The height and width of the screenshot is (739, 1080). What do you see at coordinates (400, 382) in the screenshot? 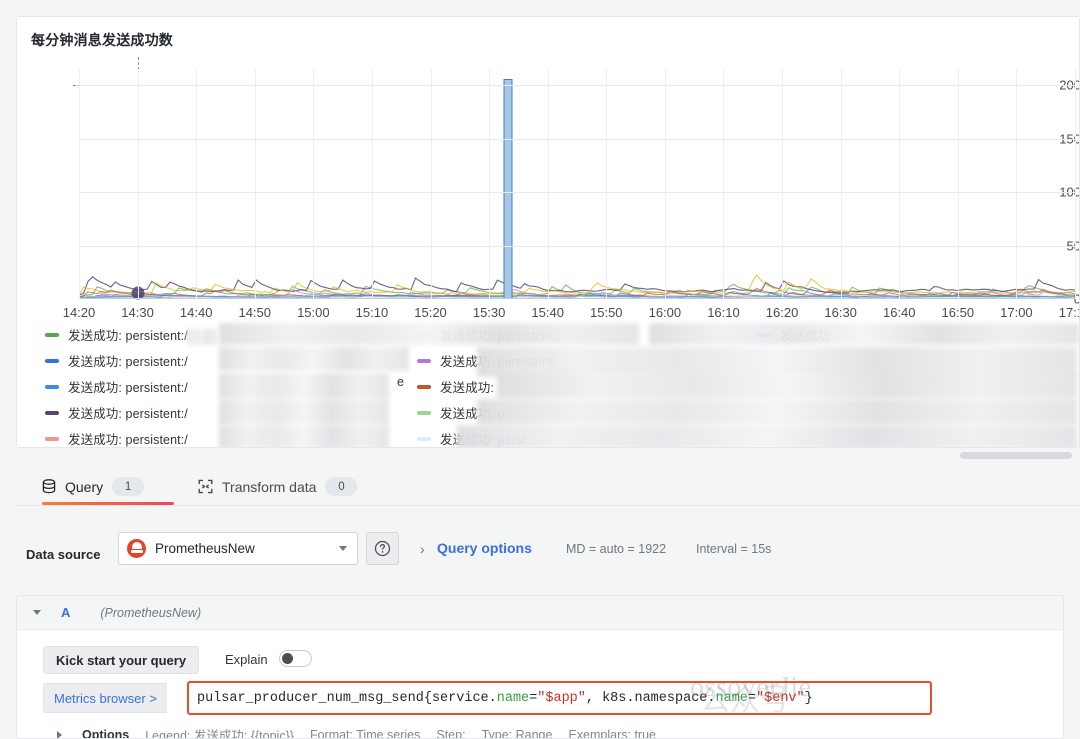
I see `legend-text-fragment: e` at bounding box center [400, 382].